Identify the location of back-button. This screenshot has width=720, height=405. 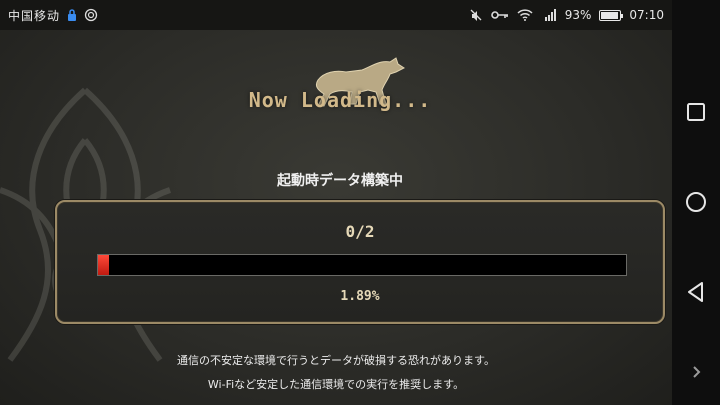
(696, 292).